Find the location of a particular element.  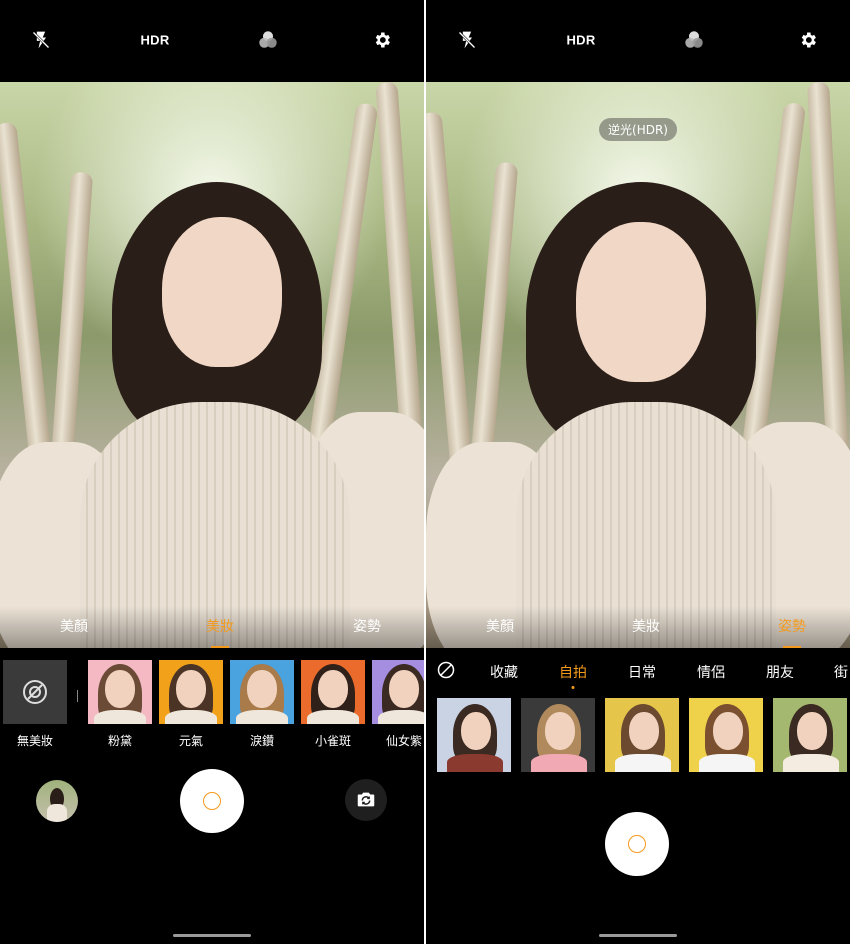

makeup-item-label: 無美妝 is located at coordinates (35, 741).